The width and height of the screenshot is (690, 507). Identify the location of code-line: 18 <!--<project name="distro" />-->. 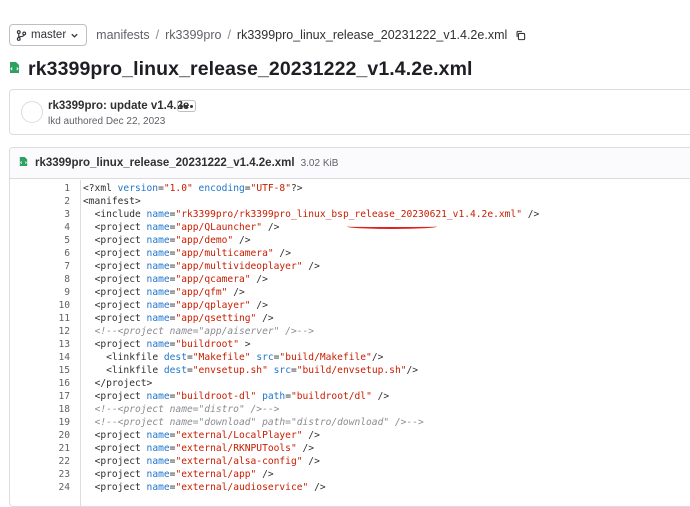
(350, 409).